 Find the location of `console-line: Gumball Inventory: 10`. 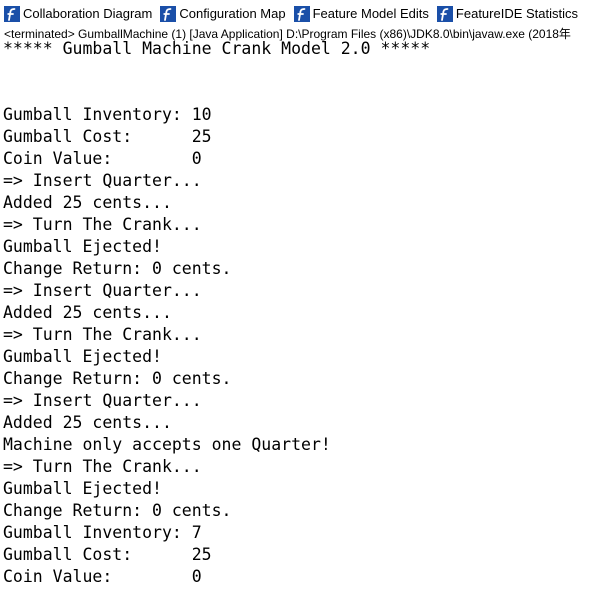

console-line: Gumball Inventory: 10 is located at coordinates (107, 114).